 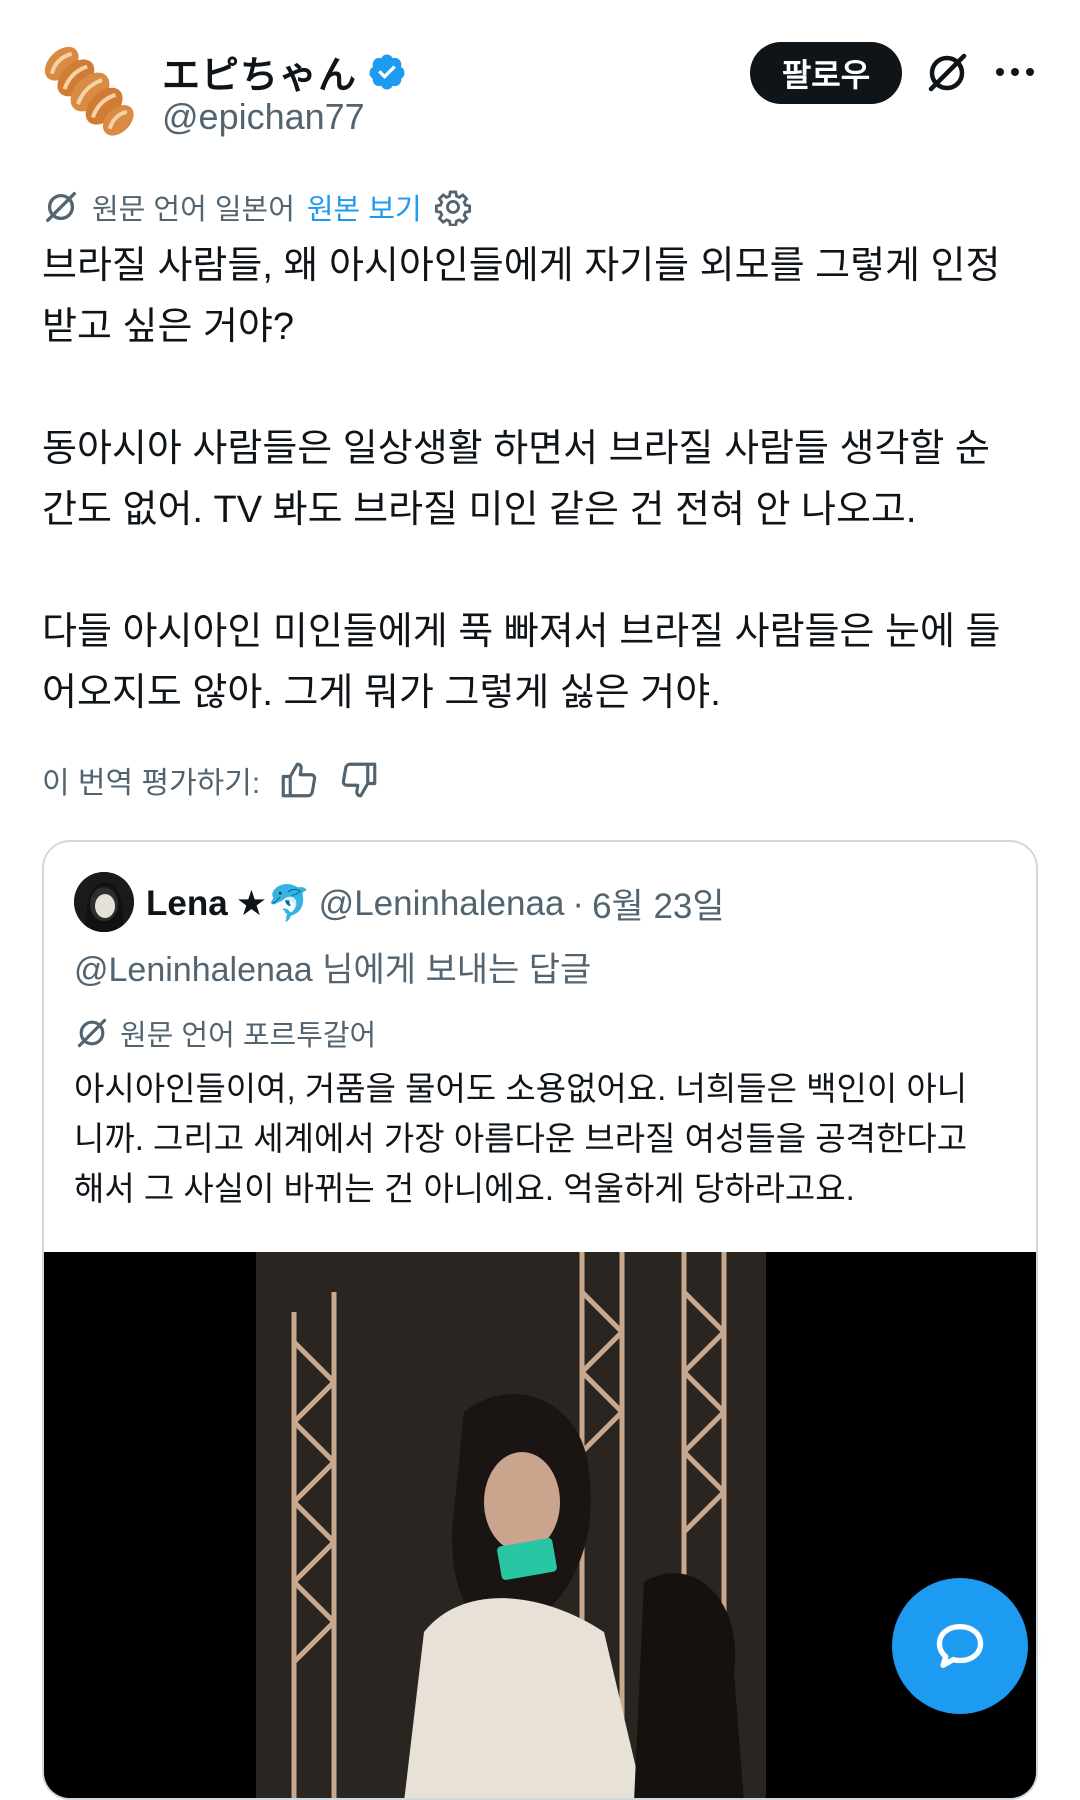 I want to click on author-name-row: エピちゃん, so click(x=284, y=71).